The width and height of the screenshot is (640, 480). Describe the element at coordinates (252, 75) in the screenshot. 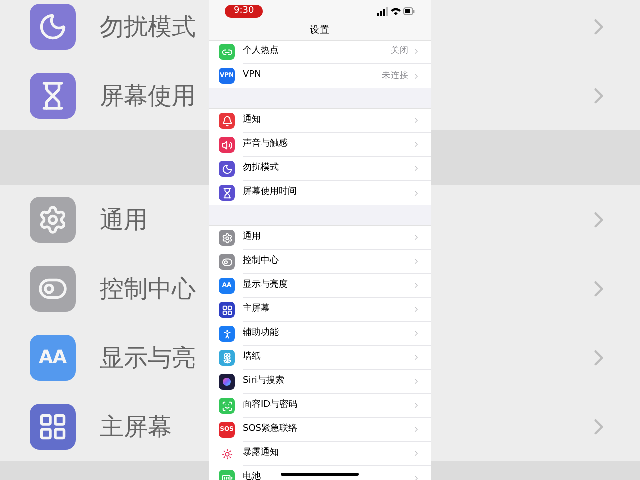

I see `row-label: VPN` at that location.